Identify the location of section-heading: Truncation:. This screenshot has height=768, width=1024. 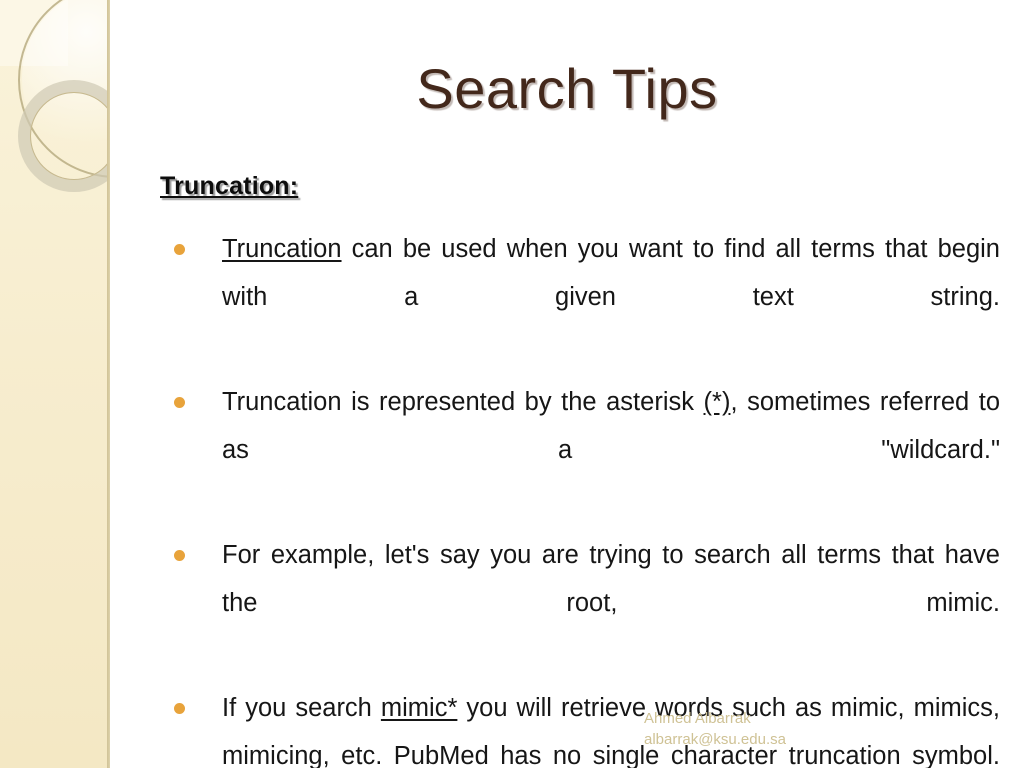
(229, 186).